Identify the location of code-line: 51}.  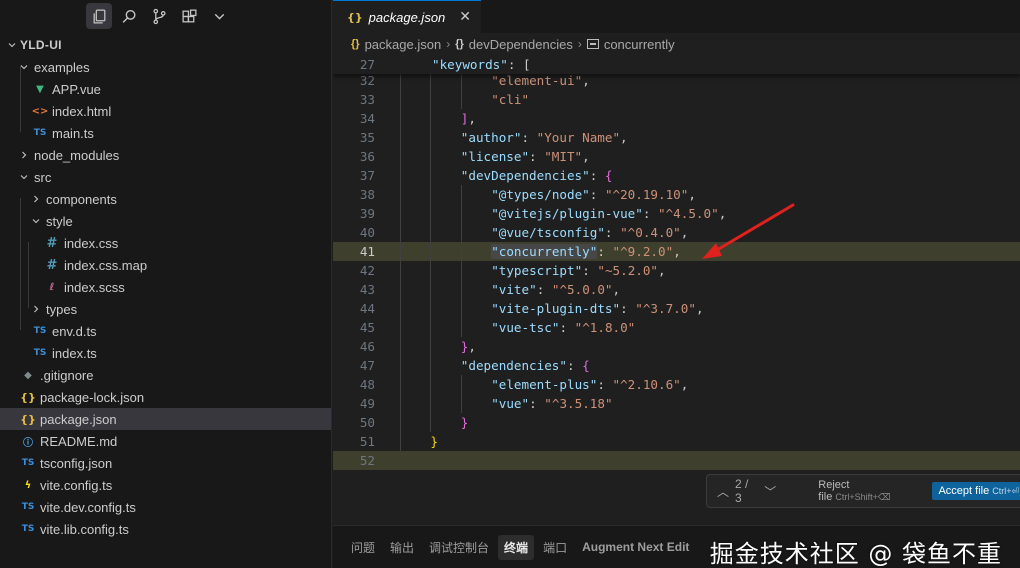
(676, 441).